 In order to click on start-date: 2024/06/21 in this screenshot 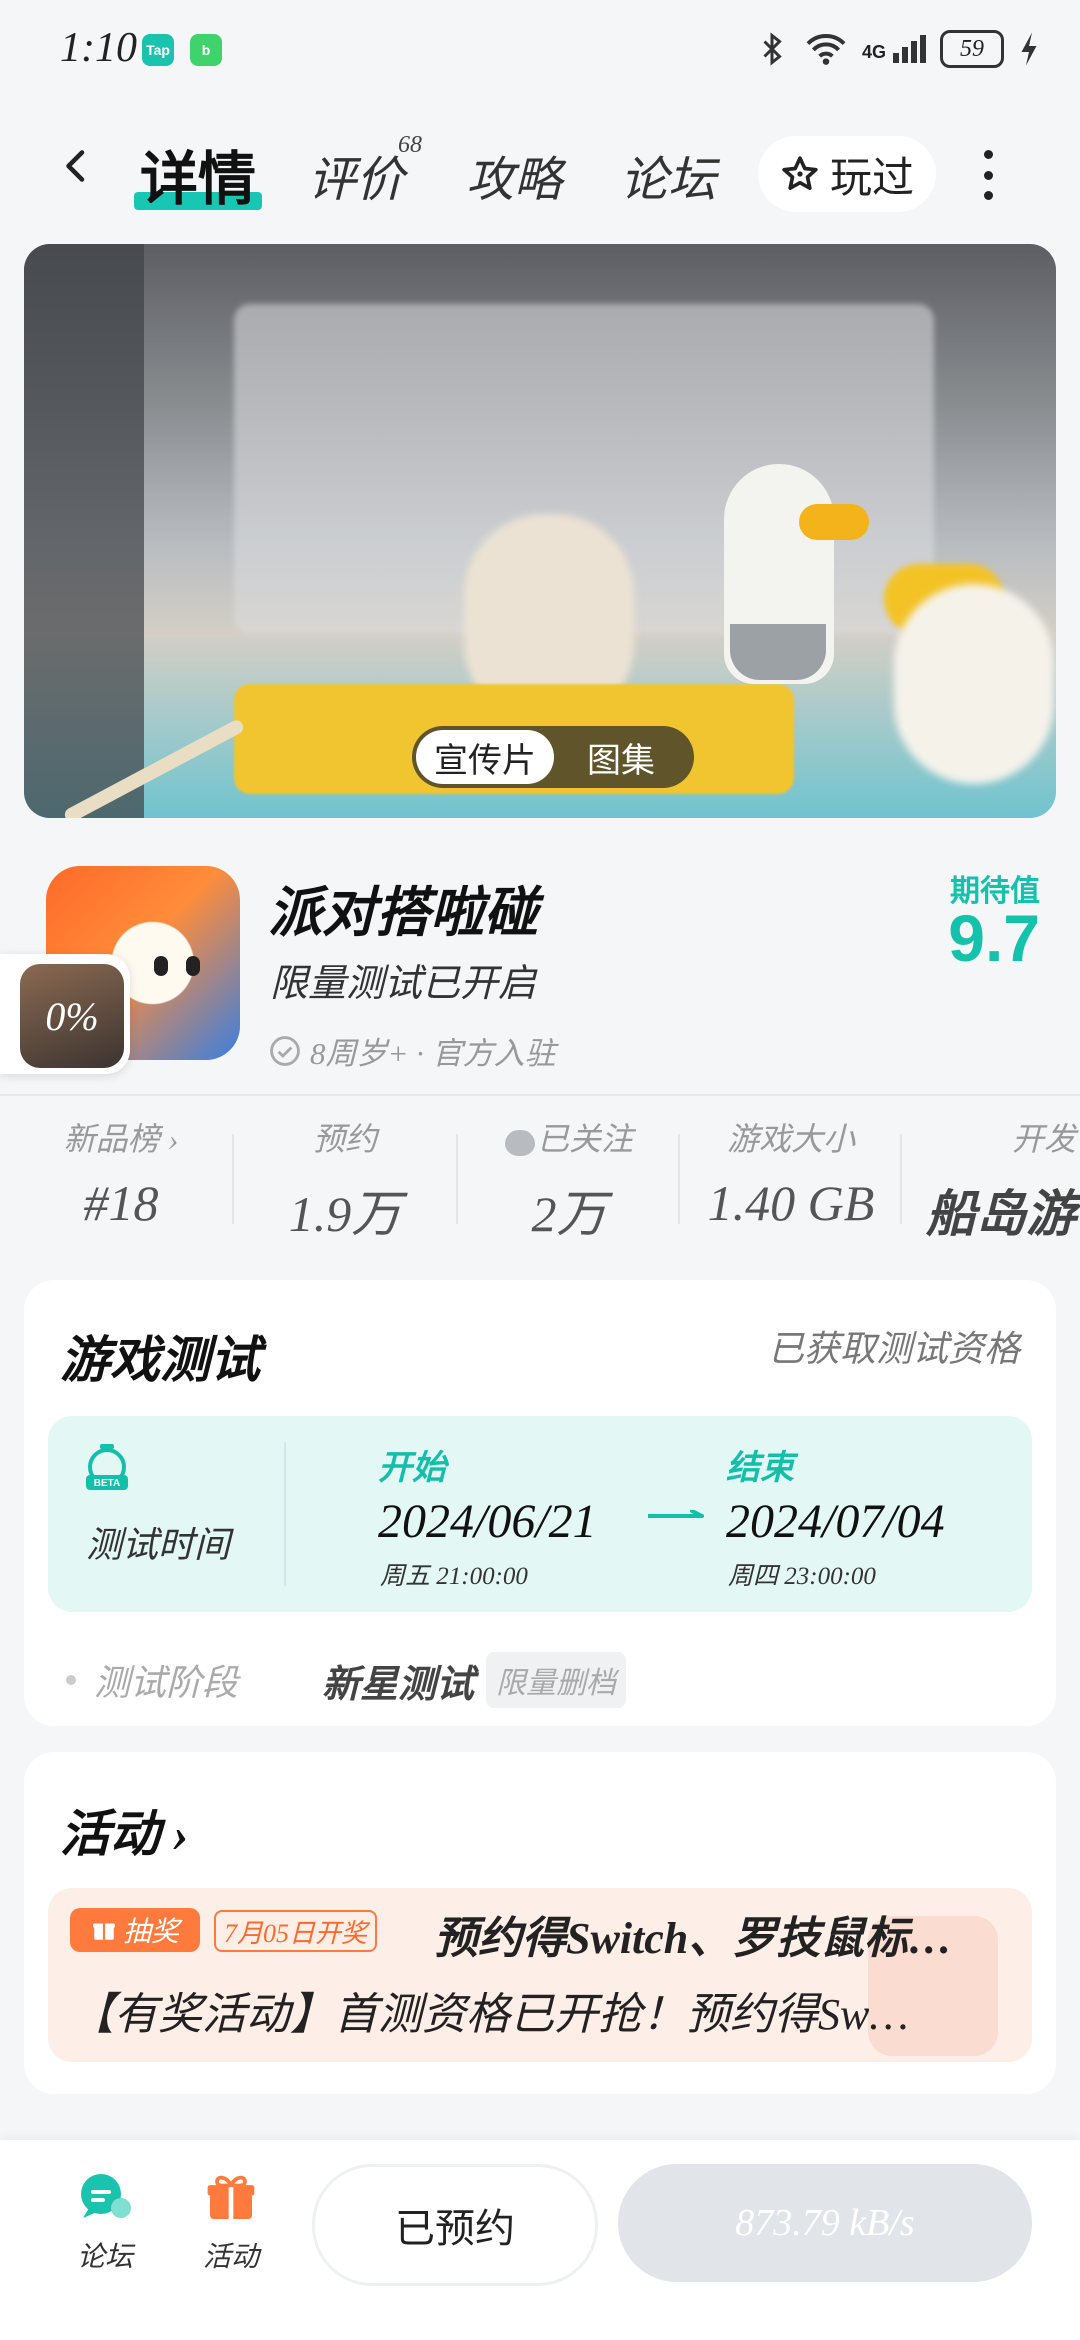, I will do `click(487, 1521)`.